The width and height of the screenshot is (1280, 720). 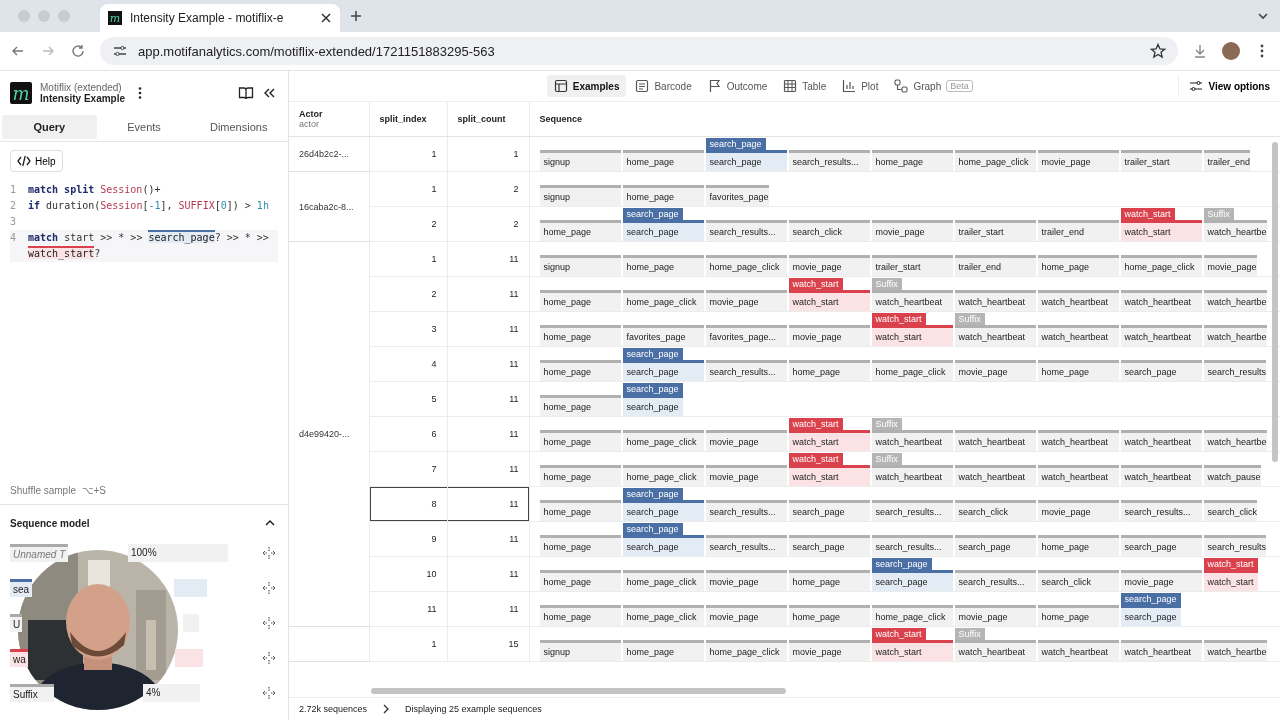 I want to click on analysis-name: Intensity Example, so click(x=83, y=98).